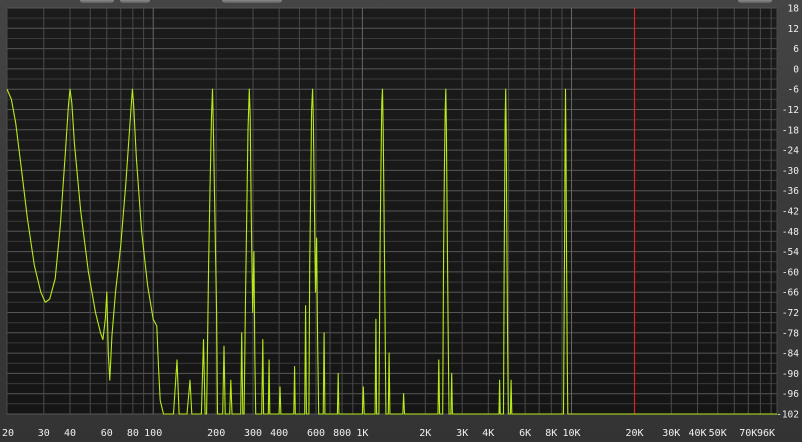 The height and width of the screenshot is (442, 802). I want to click on y-tick-label: -84, so click(790, 354).